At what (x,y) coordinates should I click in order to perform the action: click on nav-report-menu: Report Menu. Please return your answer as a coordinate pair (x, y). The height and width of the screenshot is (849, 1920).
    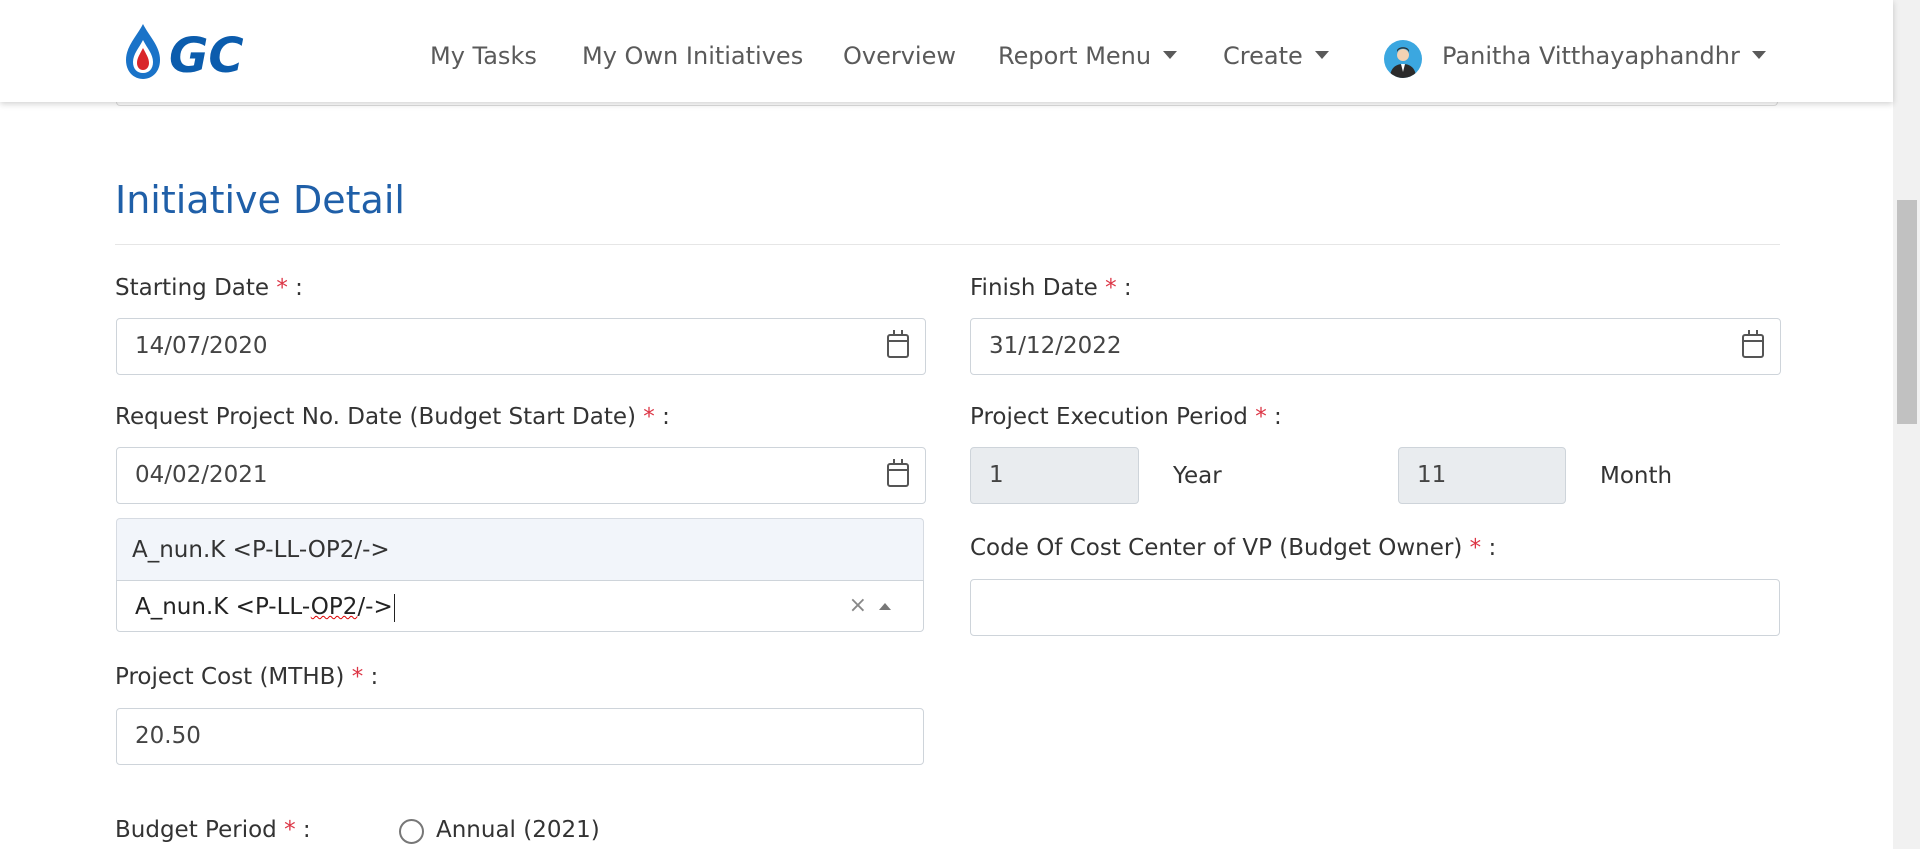
    Looking at the image, I should click on (1088, 56).